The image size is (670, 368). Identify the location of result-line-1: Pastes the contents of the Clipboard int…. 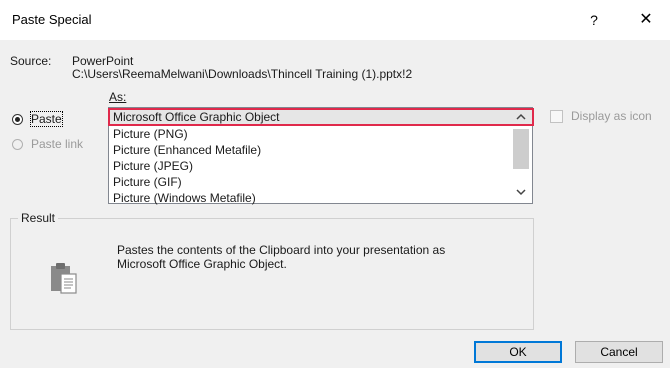
(281, 250).